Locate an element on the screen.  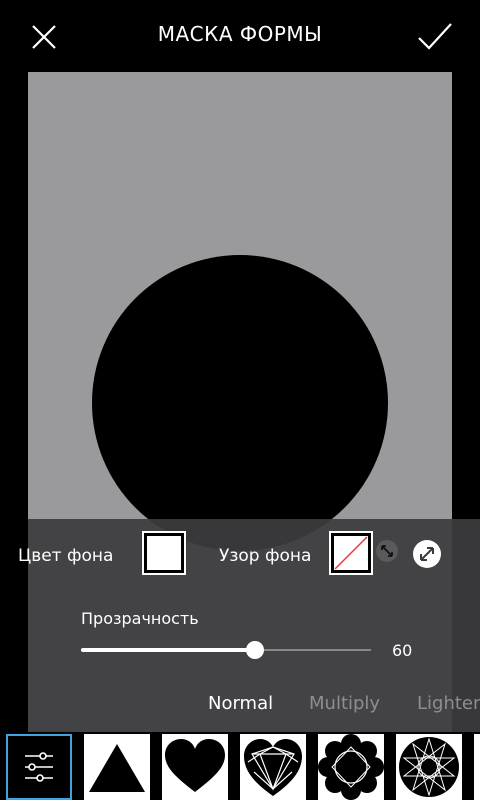
heart-icon is located at coordinates (195, 765).